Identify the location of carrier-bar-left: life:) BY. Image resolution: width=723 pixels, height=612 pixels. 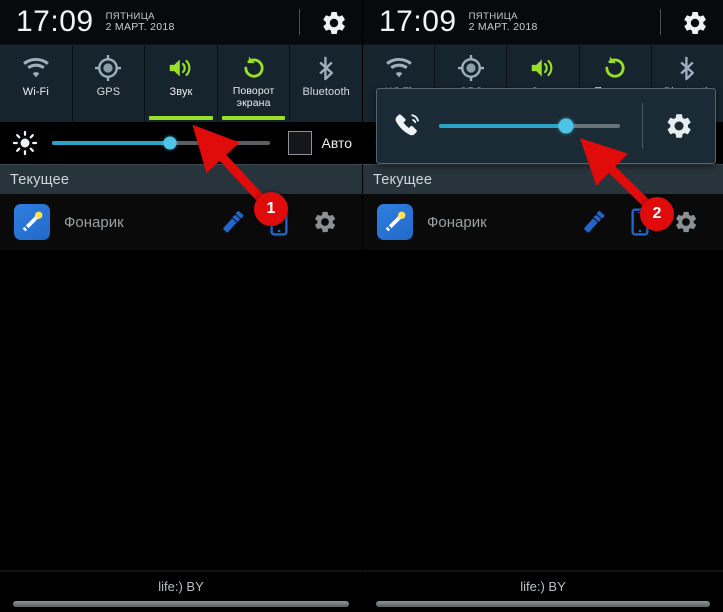
(181, 591).